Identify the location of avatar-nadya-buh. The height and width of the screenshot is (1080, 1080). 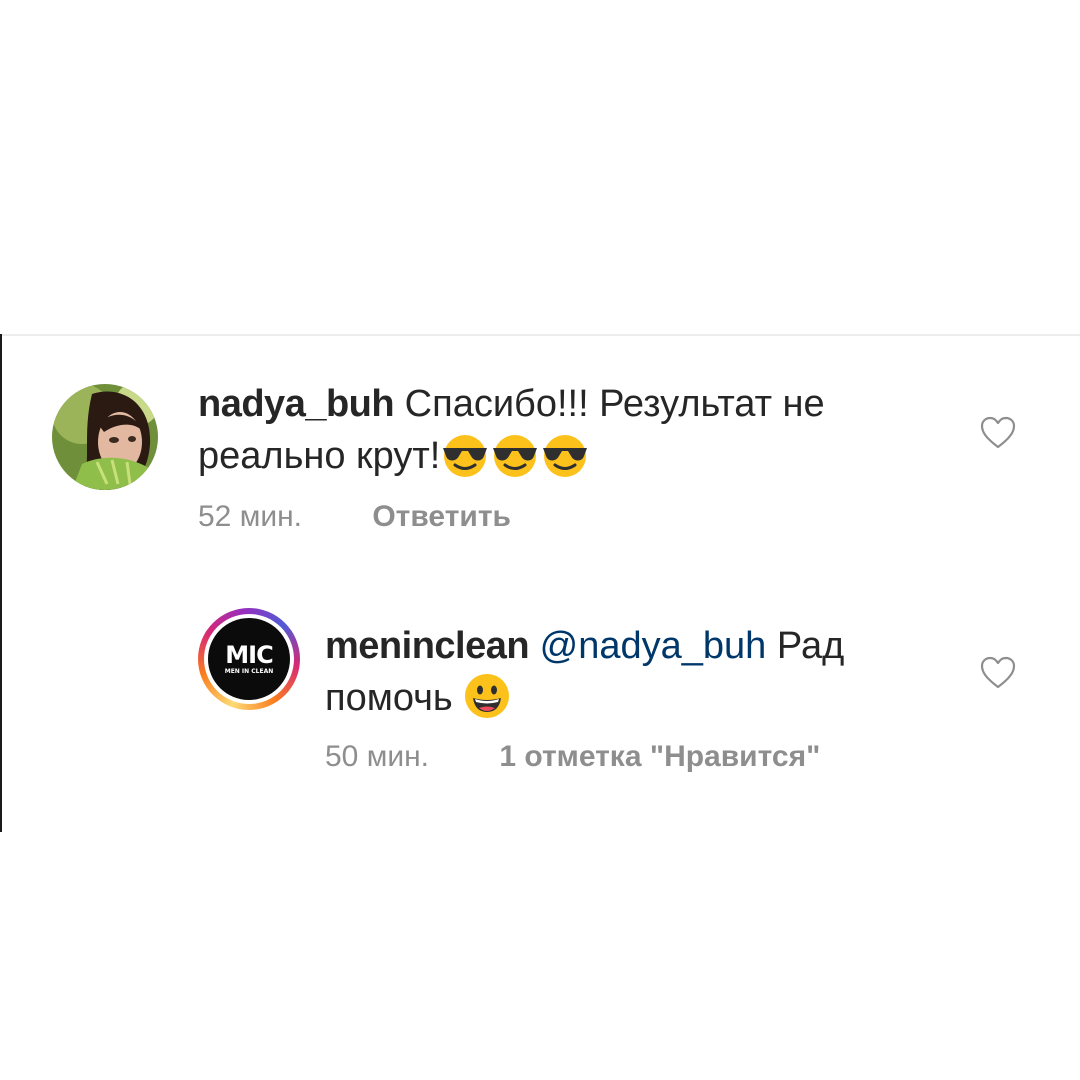
(105, 437).